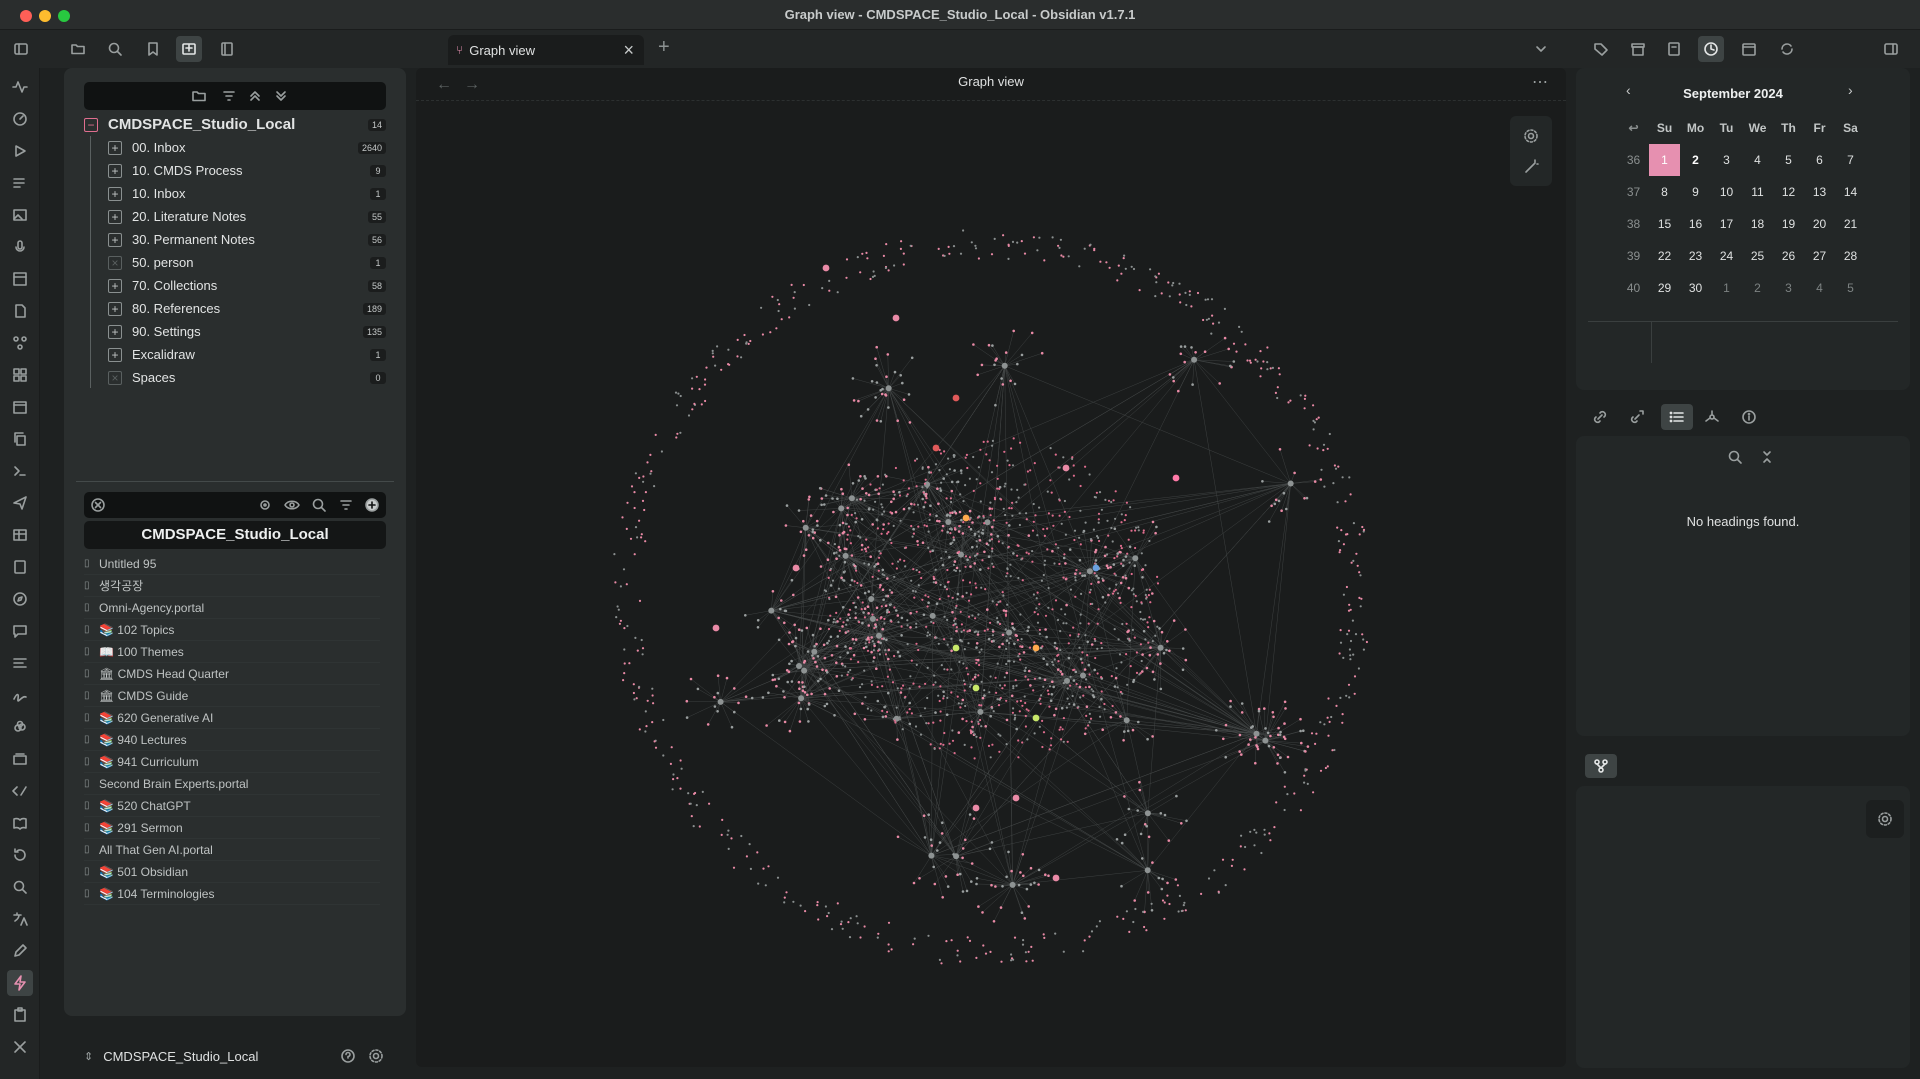  Describe the element at coordinates (1695, 224) in the screenshot. I see `calendar-day: 16` at that location.